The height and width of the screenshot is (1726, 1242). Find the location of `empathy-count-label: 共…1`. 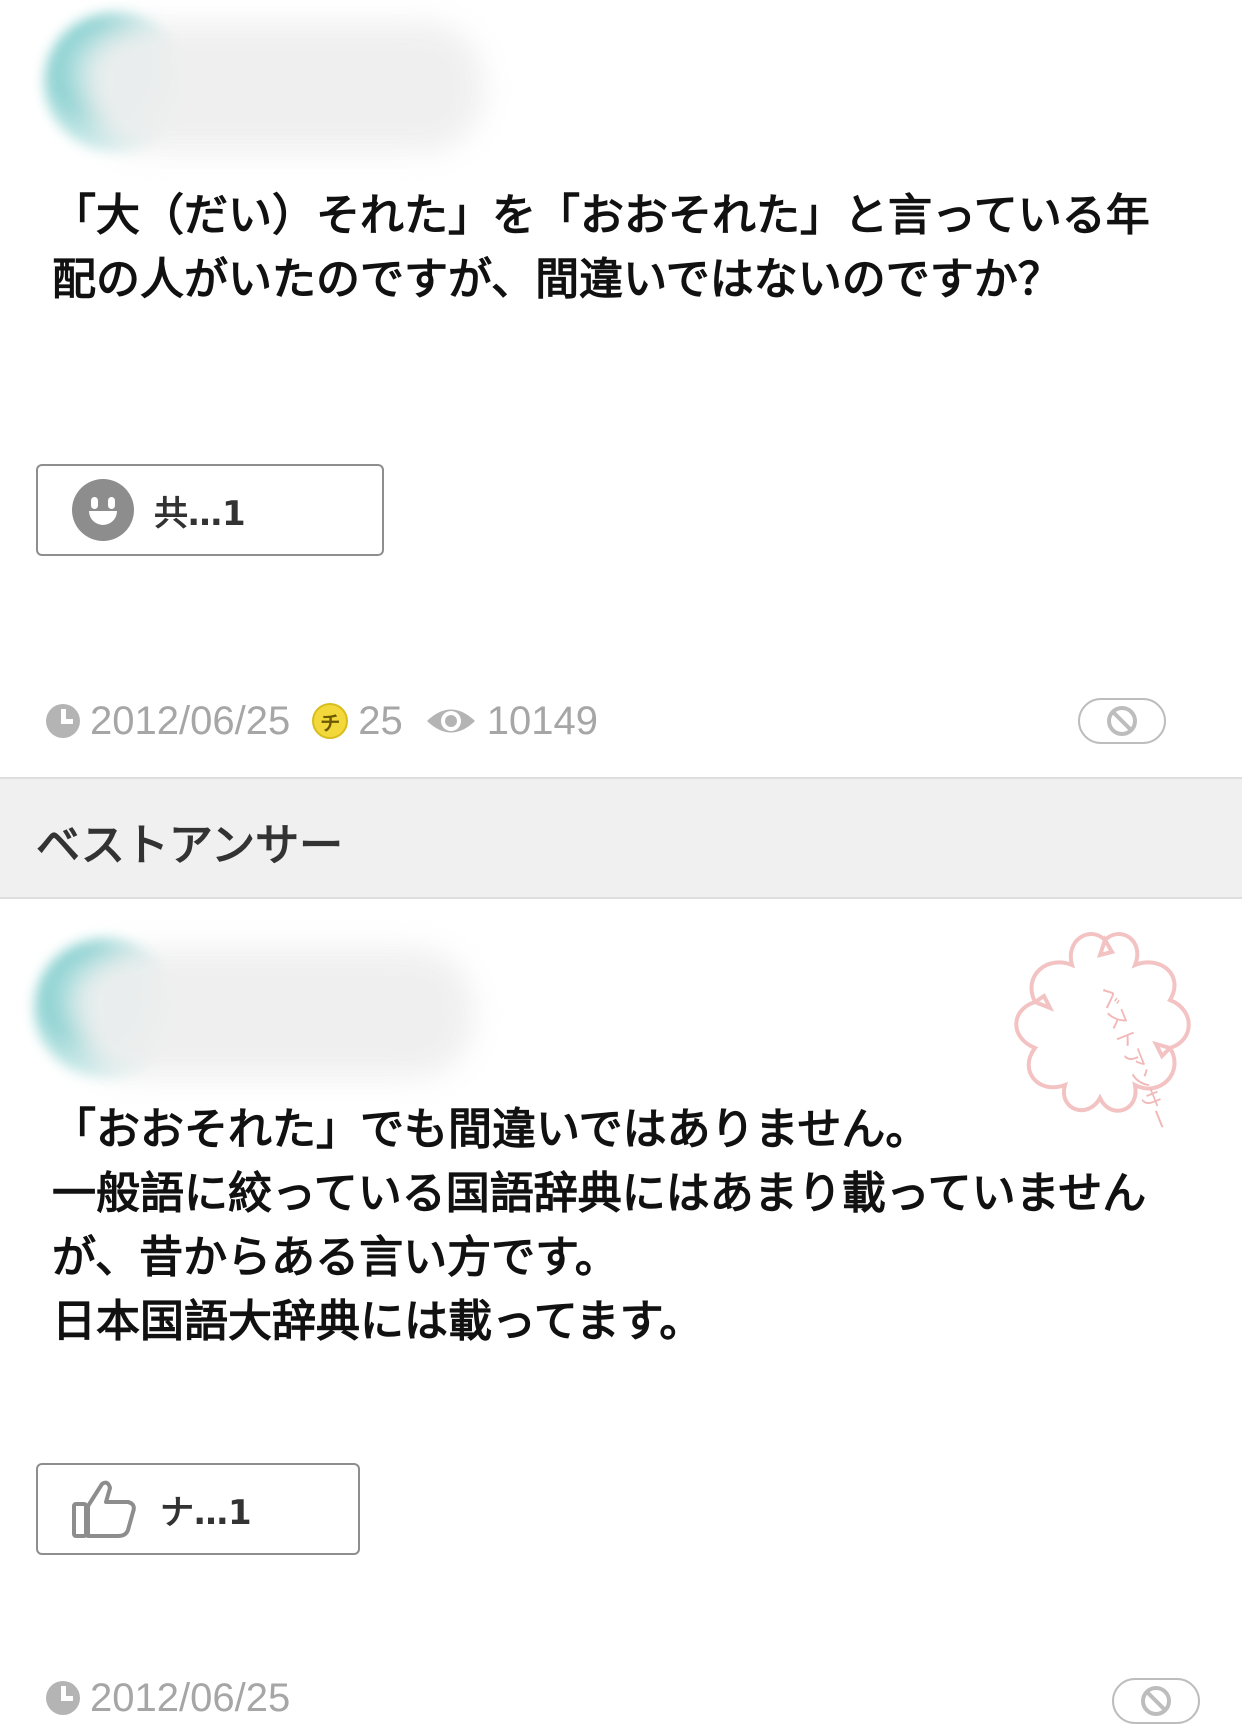

empathy-count-label: 共…1 is located at coordinates (200, 513).